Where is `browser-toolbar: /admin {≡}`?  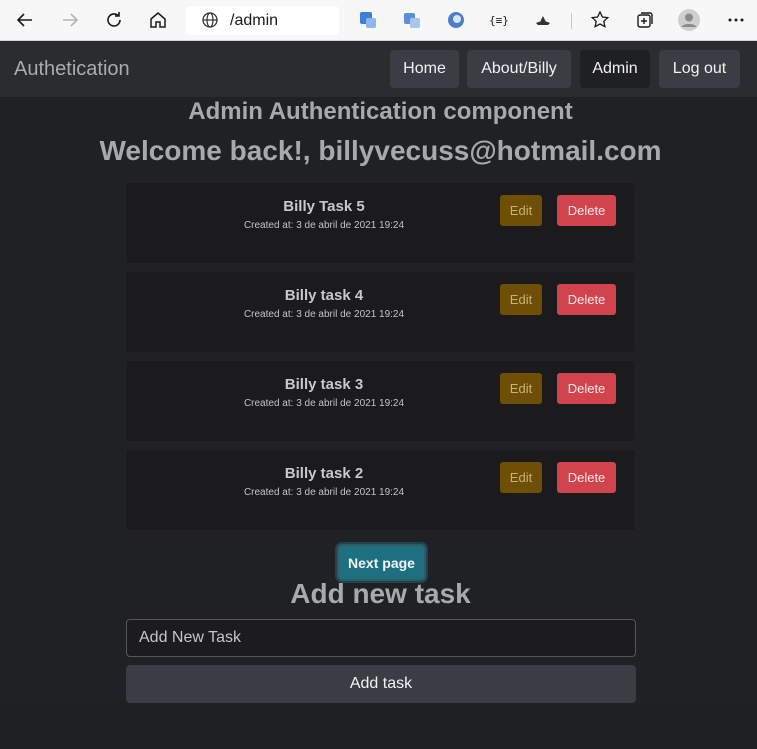 browser-toolbar: /admin {≡} is located at coordinates (378, 20).